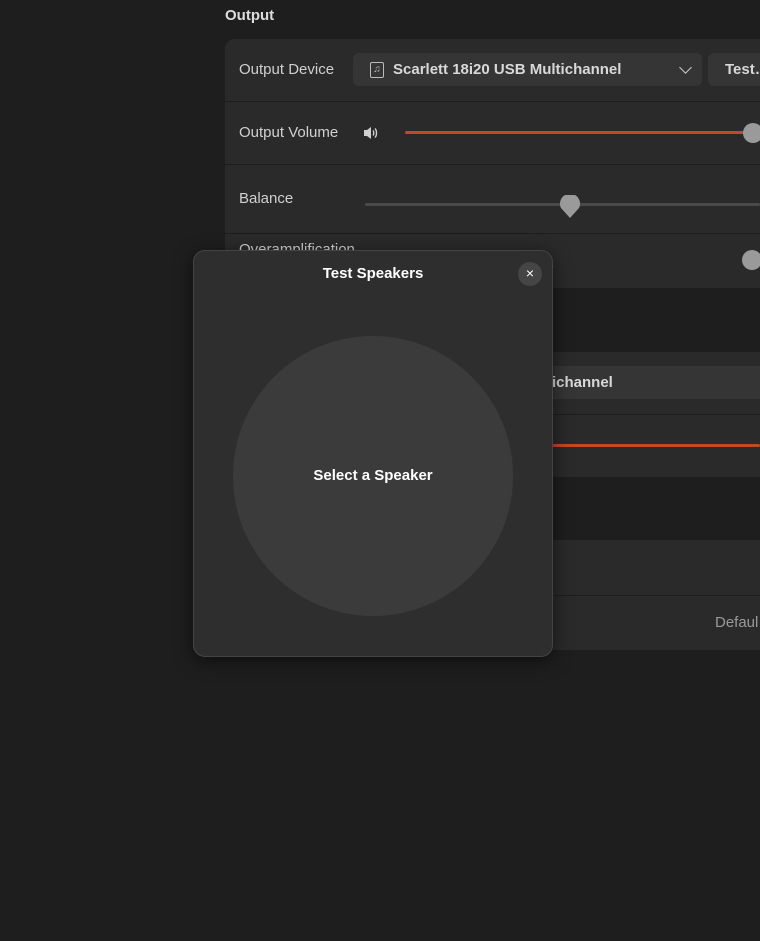 The height and width of the screenshot is (941, 760). Describe the element at coordinates (507, 69) in the screenshot. I see `output-device-value: Scarlett 18i20 USB Multichannel` at that location.